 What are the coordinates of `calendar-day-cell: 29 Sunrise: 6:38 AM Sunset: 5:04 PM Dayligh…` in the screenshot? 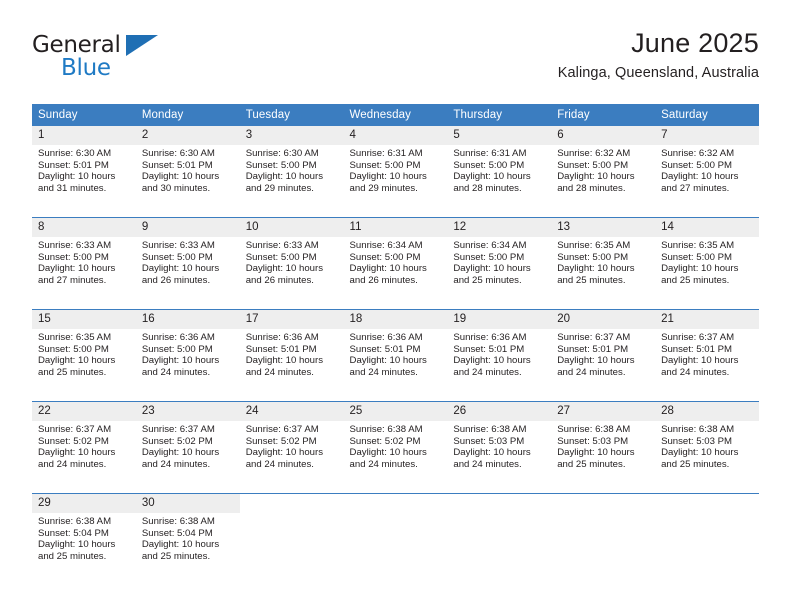 It's located at (84, 532).